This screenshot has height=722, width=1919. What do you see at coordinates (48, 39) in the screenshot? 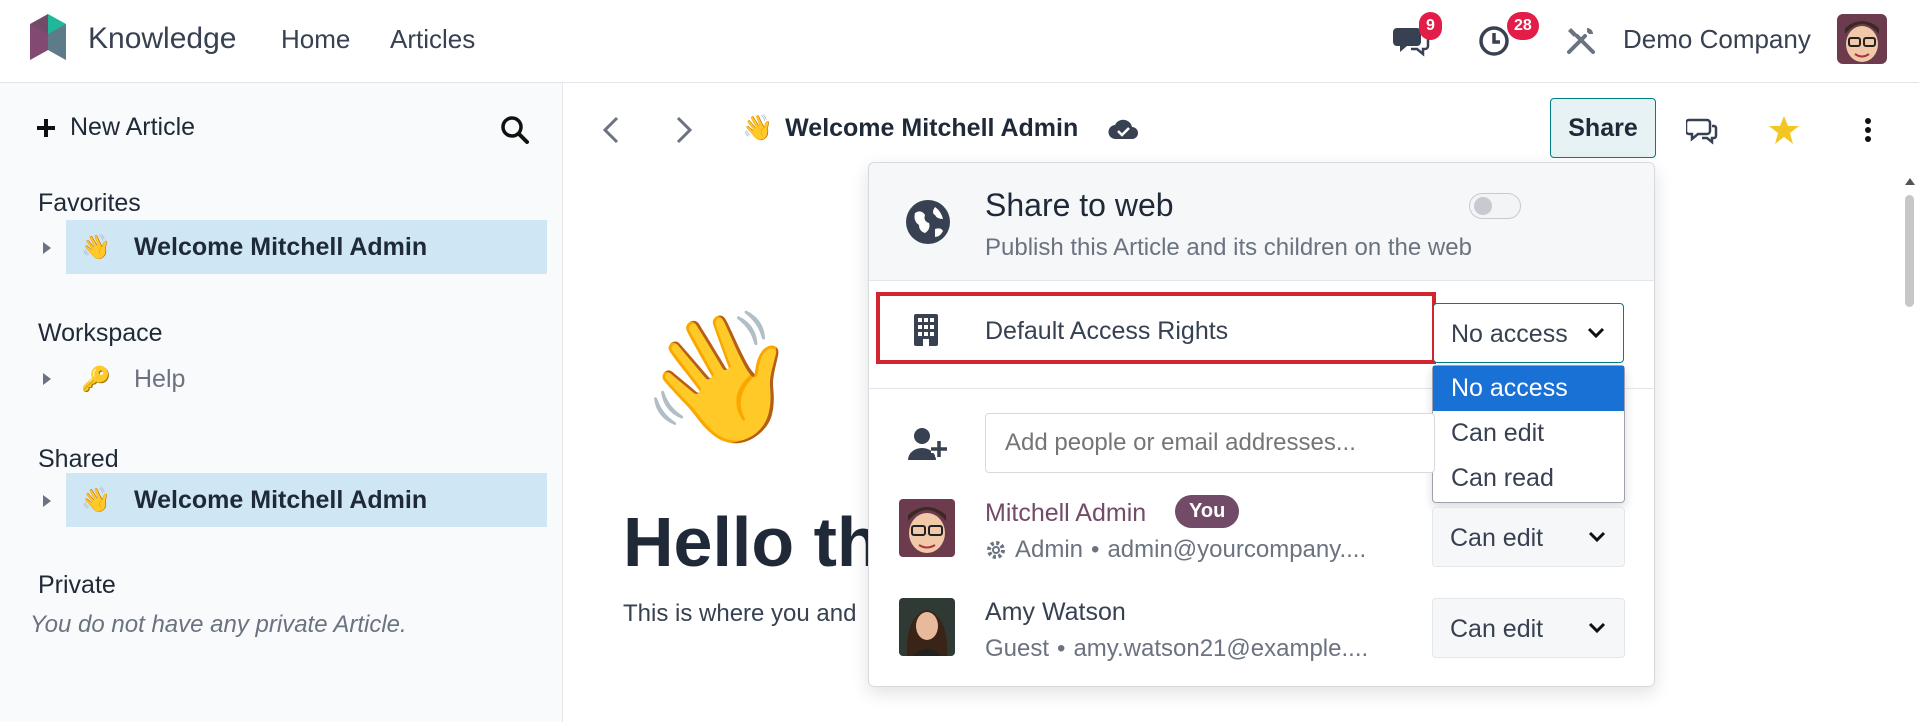
I see `knowledge-logo-icon` at bounding box center [48, 39].